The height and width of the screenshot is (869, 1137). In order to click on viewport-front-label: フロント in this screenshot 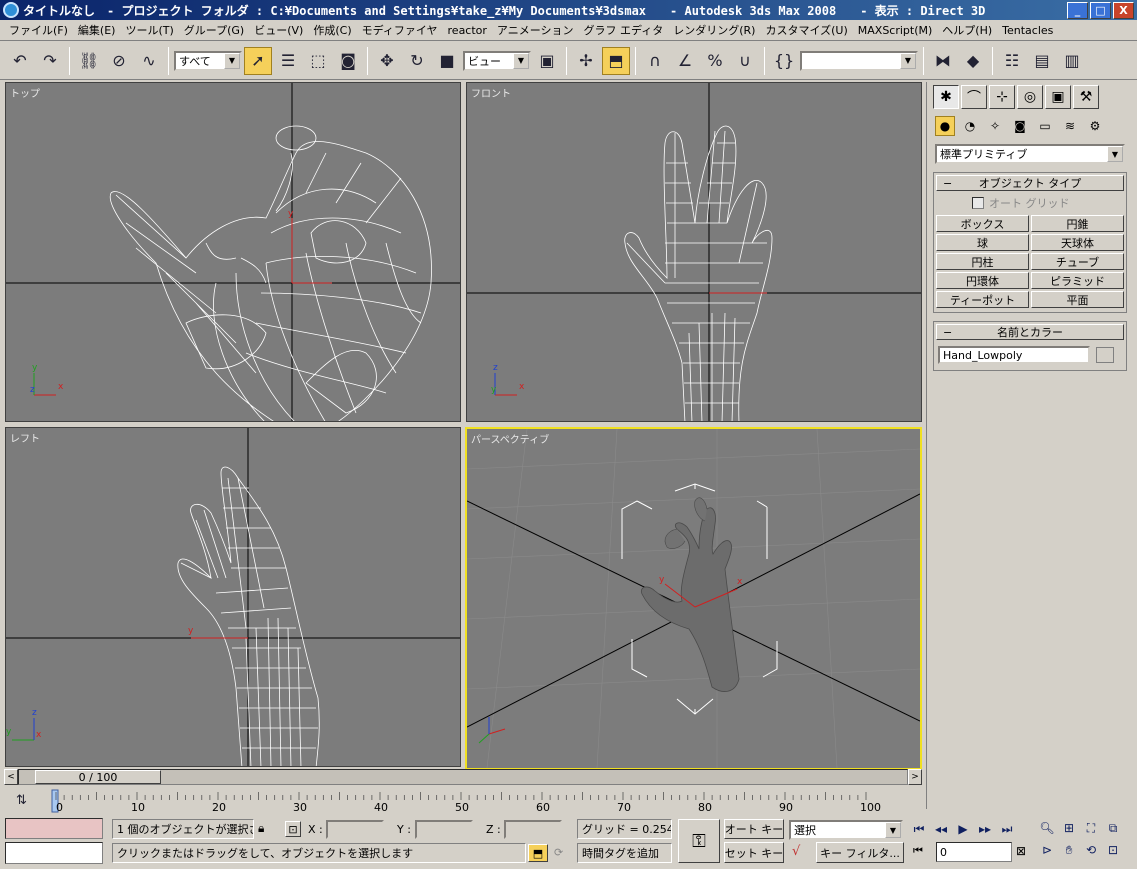, I will do `click(491, 92)`.